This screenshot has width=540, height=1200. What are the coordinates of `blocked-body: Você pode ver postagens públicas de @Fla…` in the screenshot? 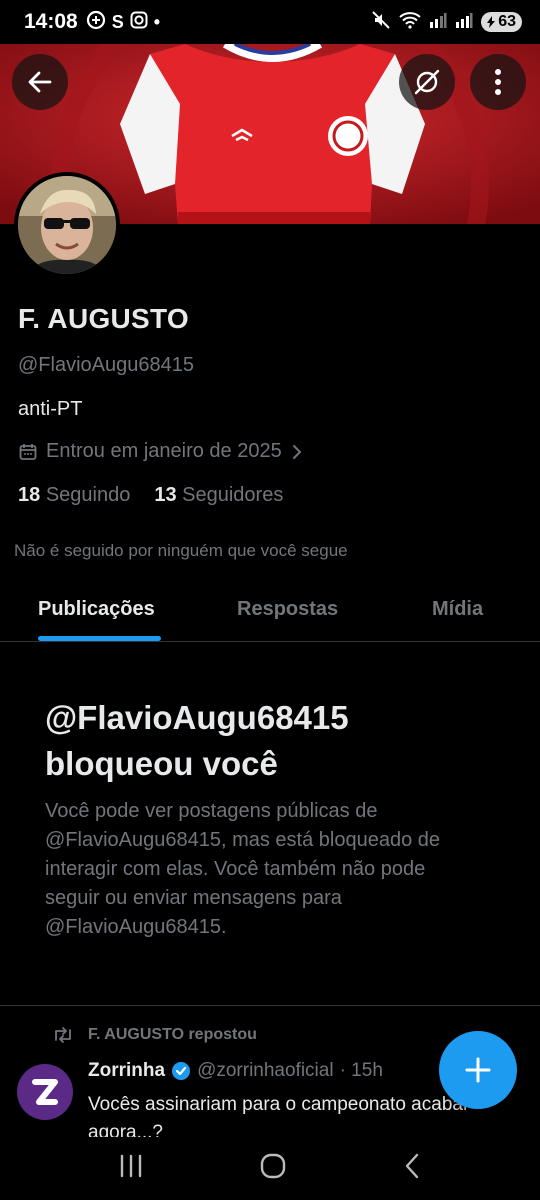 It's located at (243, 869).